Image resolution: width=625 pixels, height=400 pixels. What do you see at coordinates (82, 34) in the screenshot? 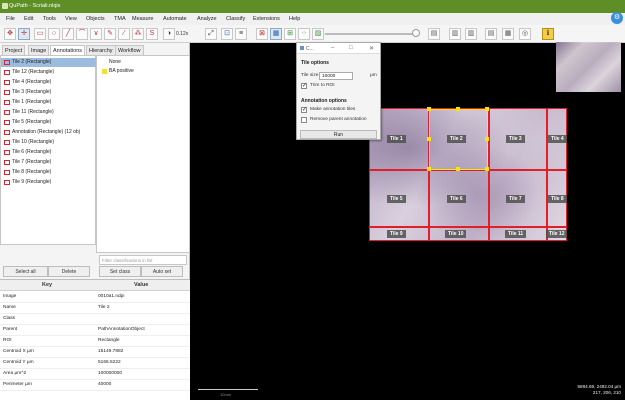
I see `polygon-tool-icon: ⌒` at bounding box center [82, 34].